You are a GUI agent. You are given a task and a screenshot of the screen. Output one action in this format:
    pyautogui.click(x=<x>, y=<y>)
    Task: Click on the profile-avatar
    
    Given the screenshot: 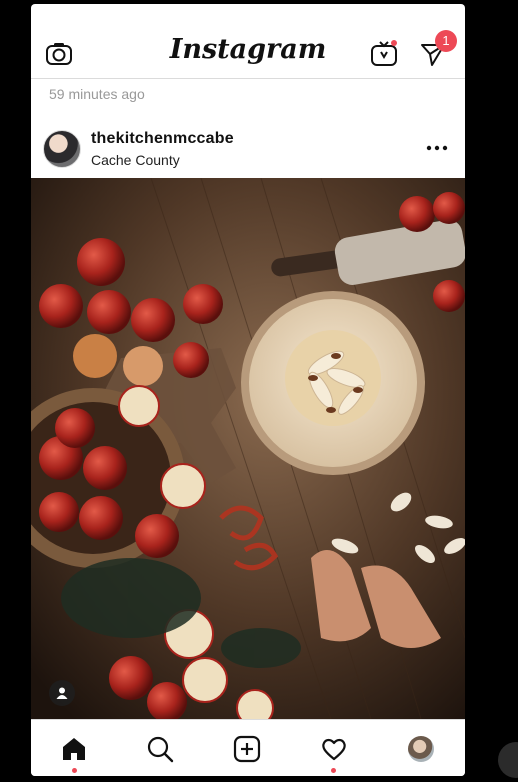 What is the action you would take?
    pyautogui.click(x=421, y=749)
    